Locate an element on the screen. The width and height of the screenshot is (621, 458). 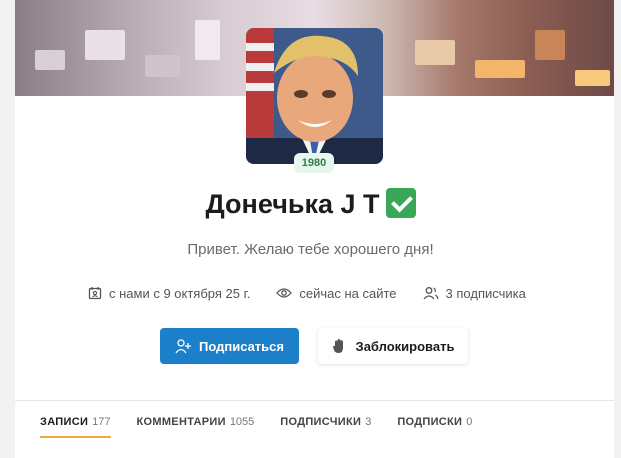
tabs-divider is located at coordinates (314, 400).